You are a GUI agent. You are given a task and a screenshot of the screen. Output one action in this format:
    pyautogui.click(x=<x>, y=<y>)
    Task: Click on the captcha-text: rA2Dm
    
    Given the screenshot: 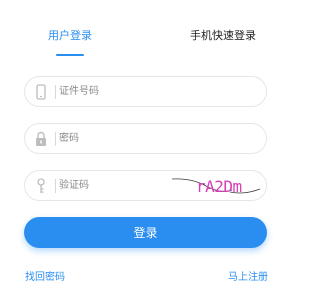 What is the action you would take?
    pyautogui.click(x=219, y=186)
    